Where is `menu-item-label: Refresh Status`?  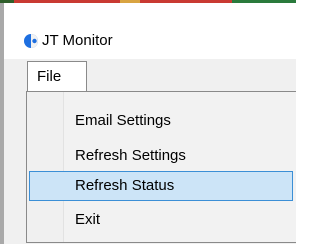 menu-item-label: Refresh Status is located at coordinates (125, 185).